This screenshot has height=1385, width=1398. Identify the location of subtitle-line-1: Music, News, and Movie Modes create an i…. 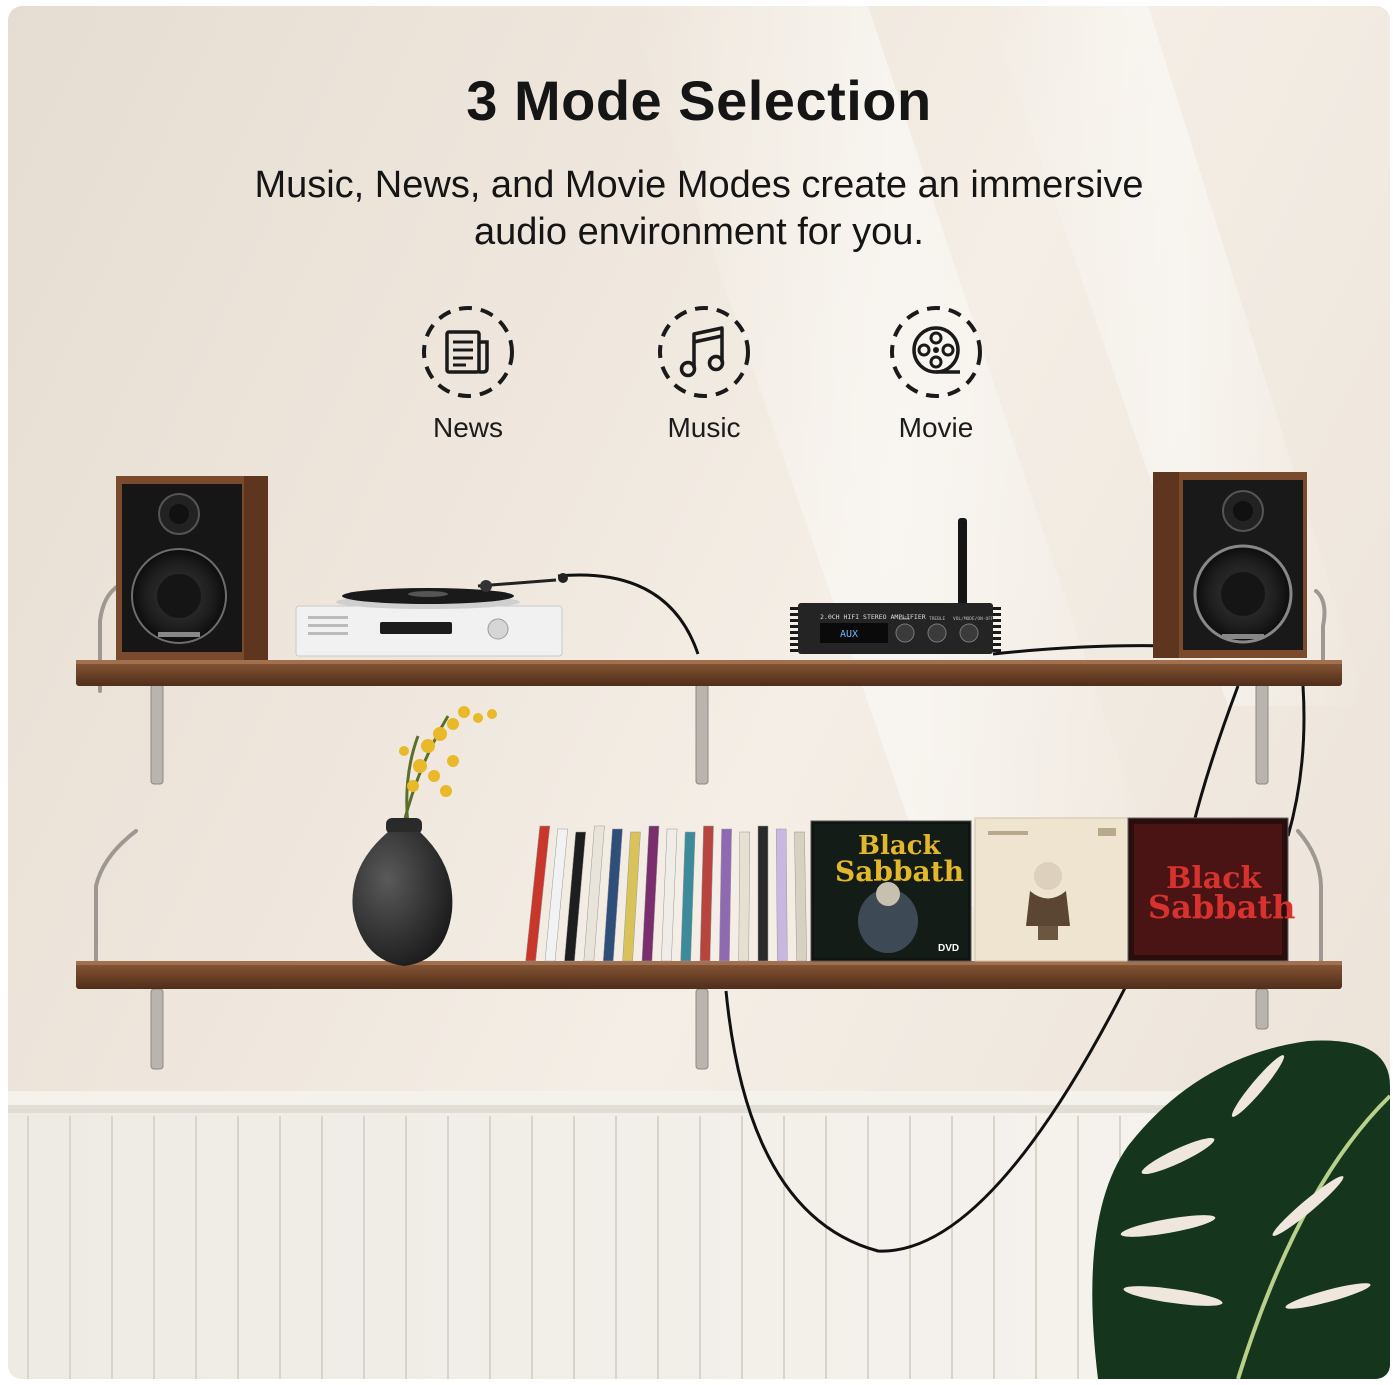
(699, 185).